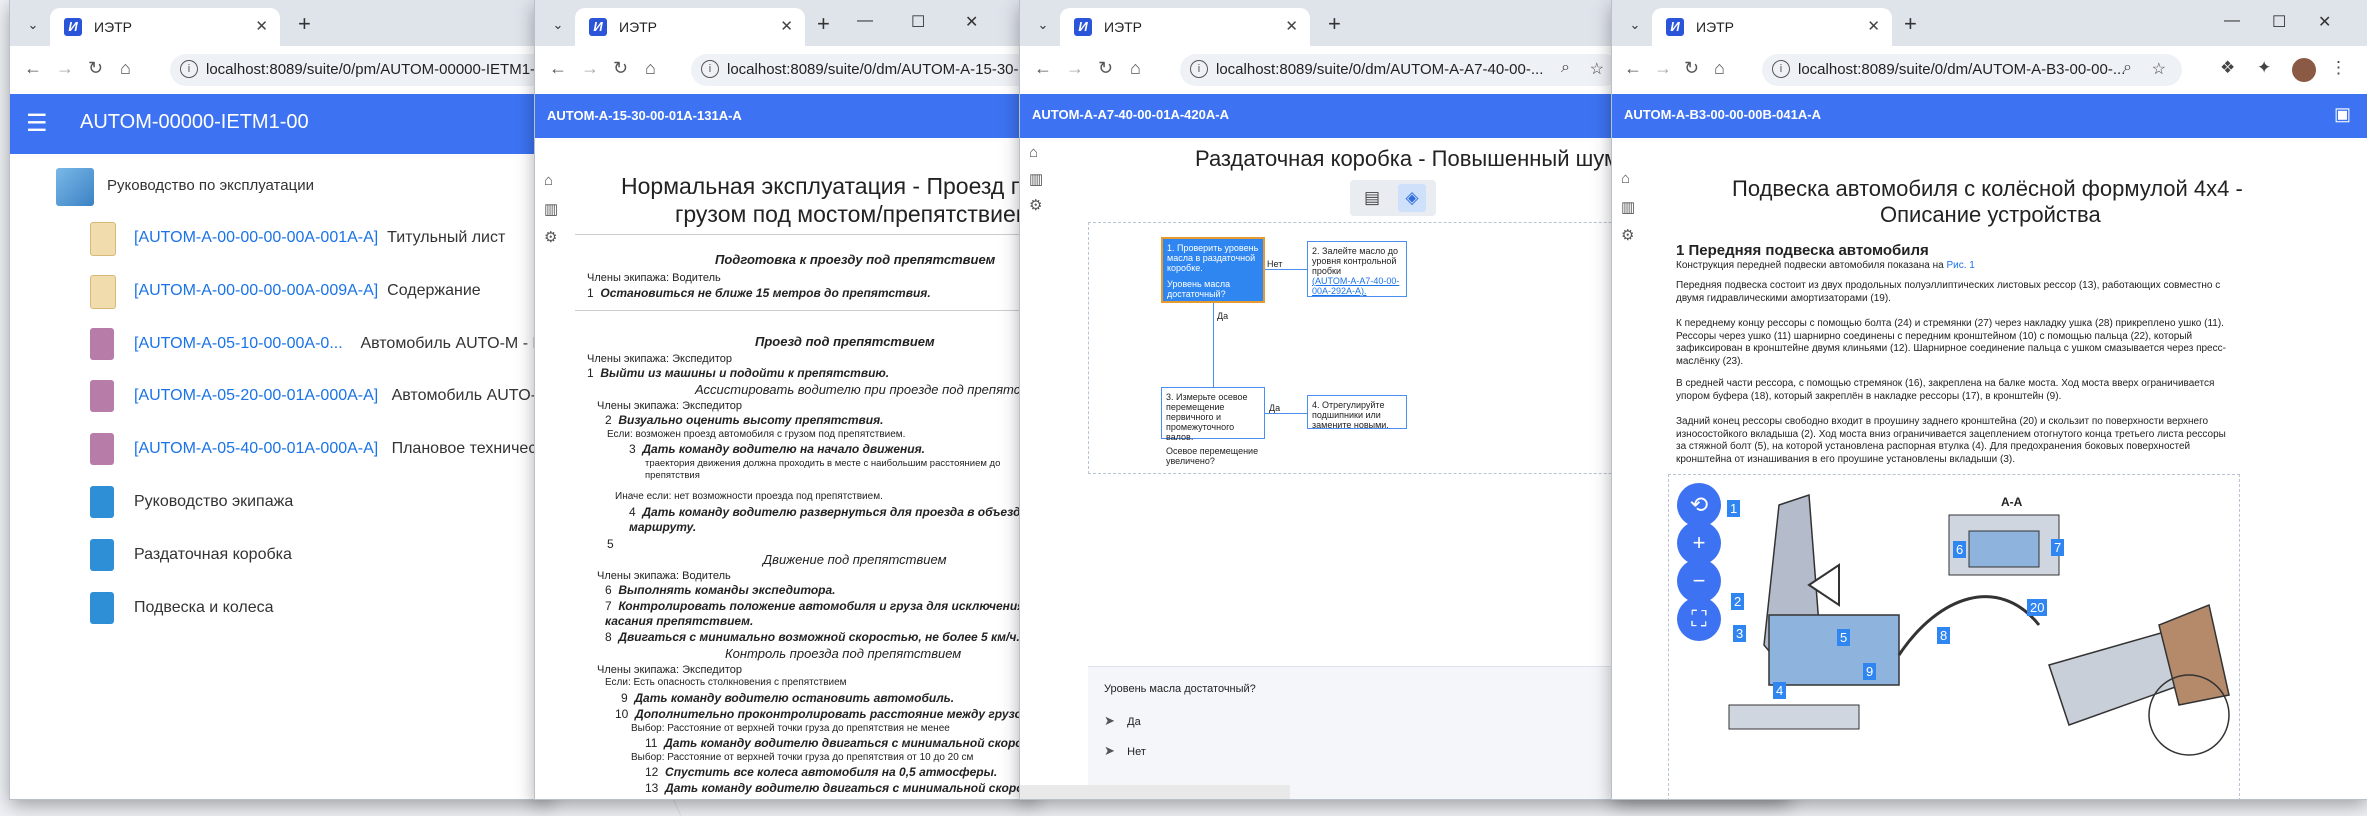  I want to click on suspension-figure, so click(1979, 624).